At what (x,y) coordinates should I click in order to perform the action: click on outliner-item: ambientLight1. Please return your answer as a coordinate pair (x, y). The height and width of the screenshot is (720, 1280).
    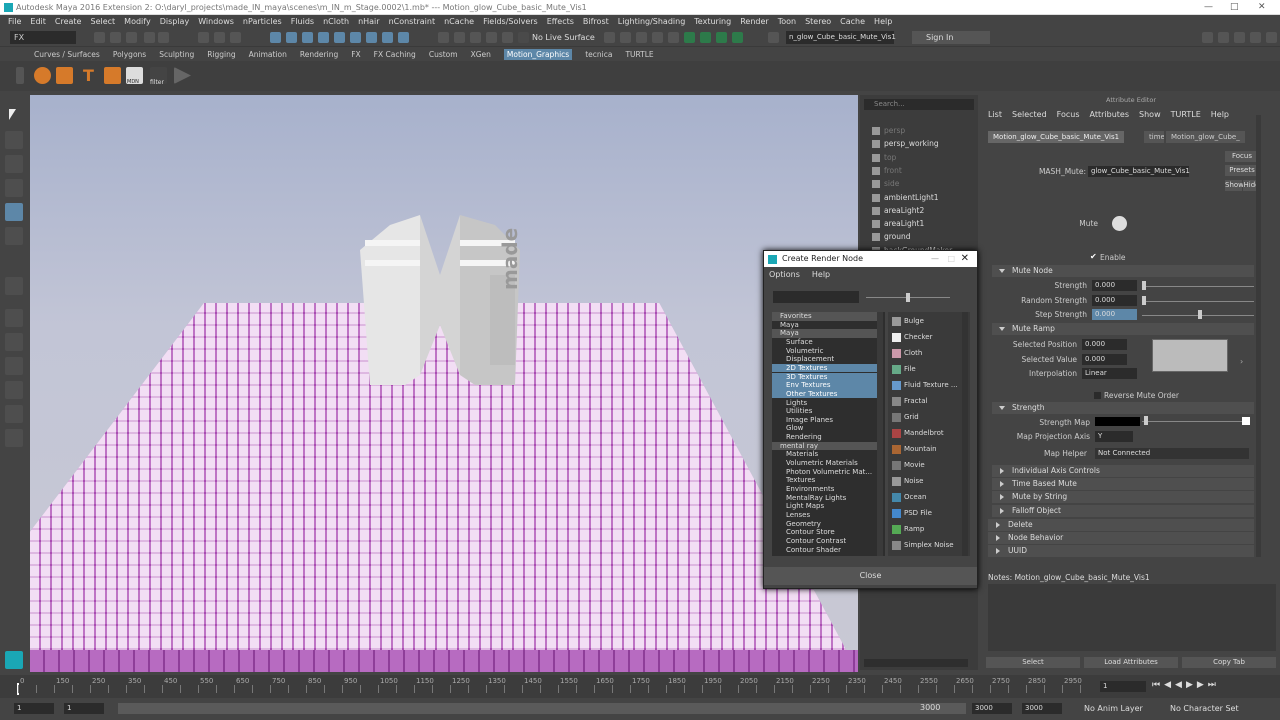
    Looking at the image, I should click on (905, 198).